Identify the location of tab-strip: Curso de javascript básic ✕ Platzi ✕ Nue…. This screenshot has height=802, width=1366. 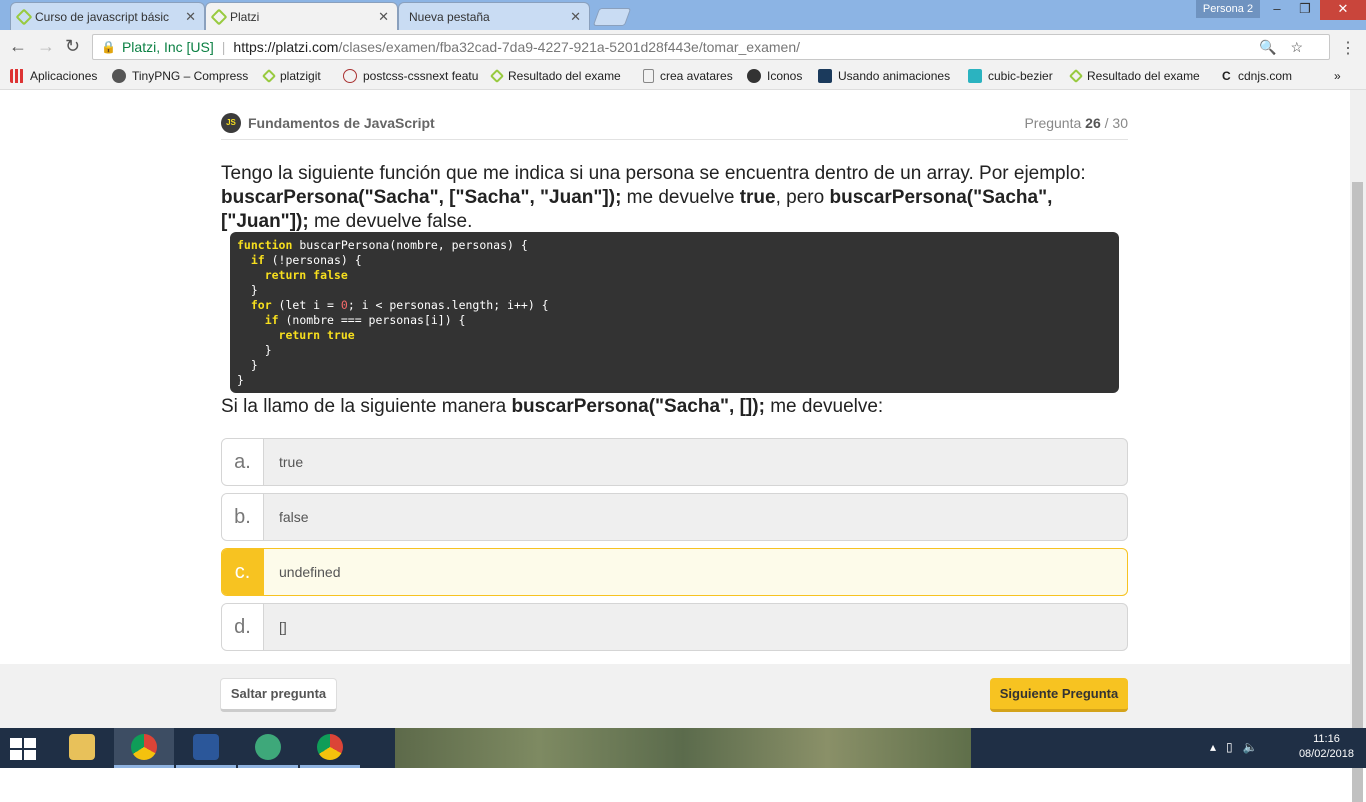
(683, 15).